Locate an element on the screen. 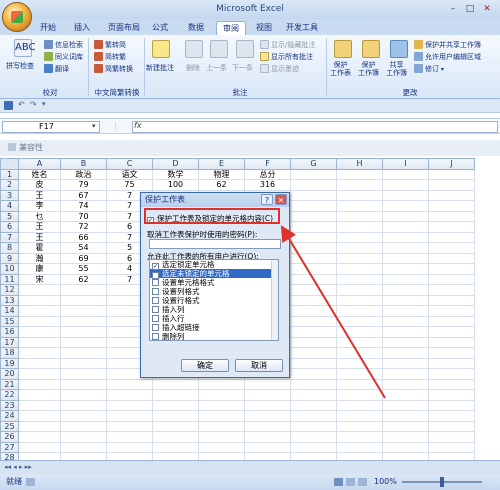 The width and height of the screenshot is (500, 490). annotation-arrow is located at coordinates (333, 312).